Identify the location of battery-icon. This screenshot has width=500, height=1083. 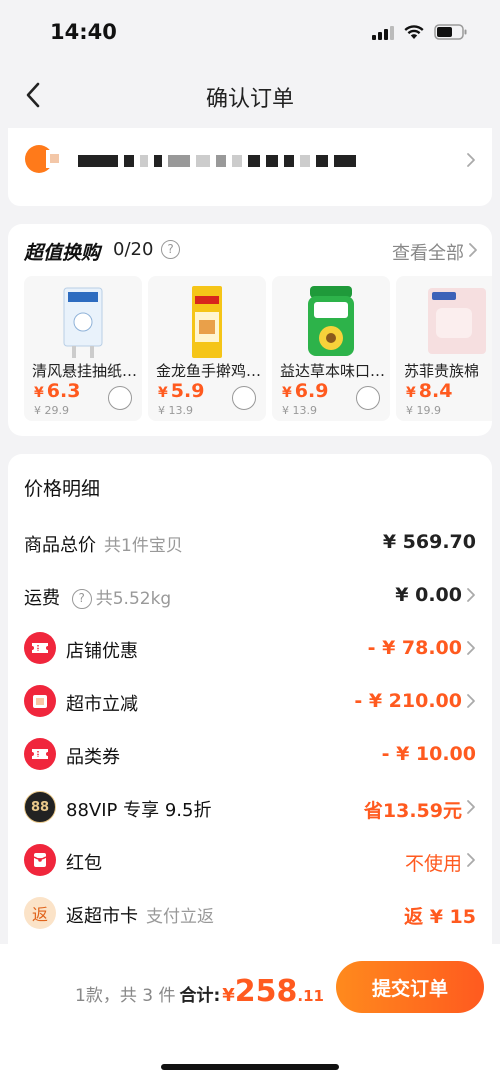
(451, 32).